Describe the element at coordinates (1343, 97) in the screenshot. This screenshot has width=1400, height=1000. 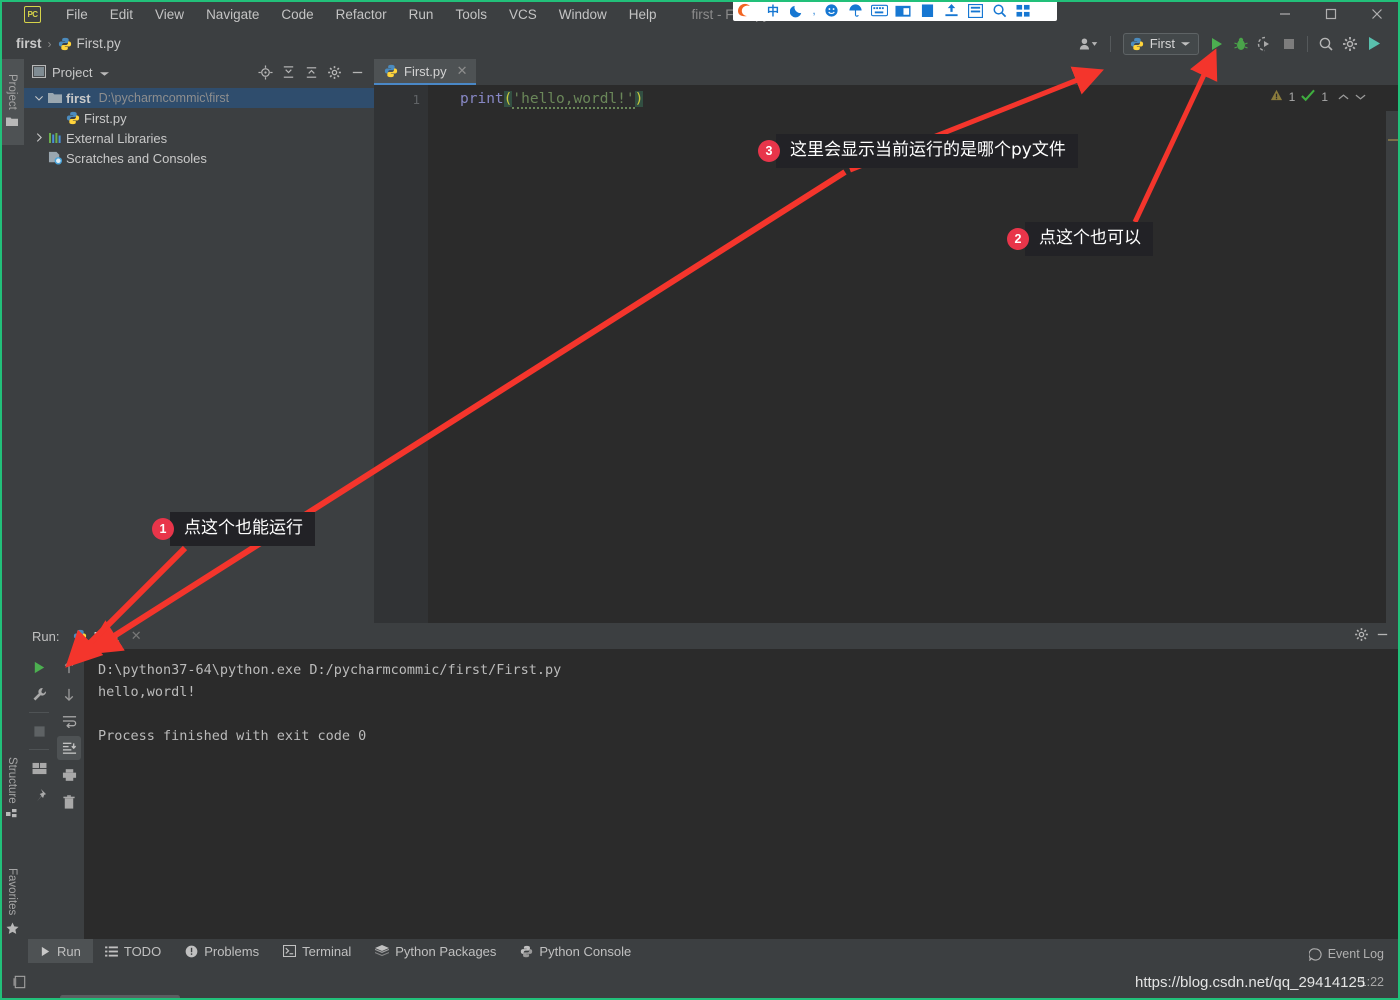
I see `chevron-up-icon` at that location.